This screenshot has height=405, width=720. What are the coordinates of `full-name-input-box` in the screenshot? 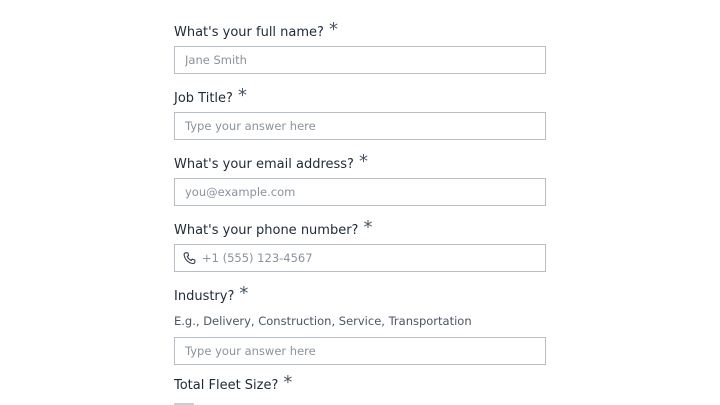 It's located at (360, 60).